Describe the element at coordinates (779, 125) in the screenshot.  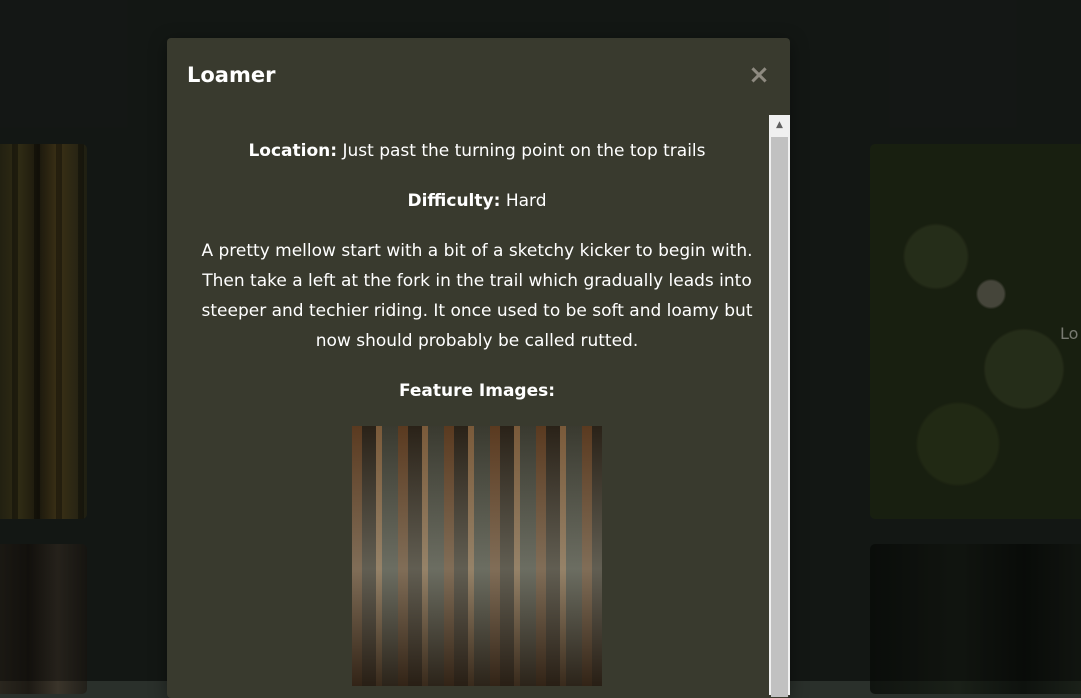
I see `scroll-up-arrow-icon: ▲` at that location.